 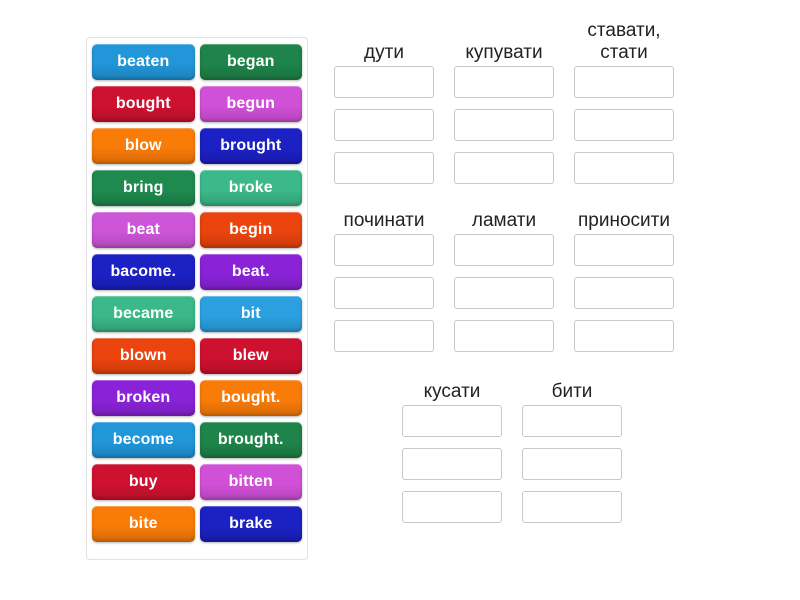 What do you see at coordinates (250, 524) in the screenshot?
I see `word-tile: brake` at bounding box center [250, 524].